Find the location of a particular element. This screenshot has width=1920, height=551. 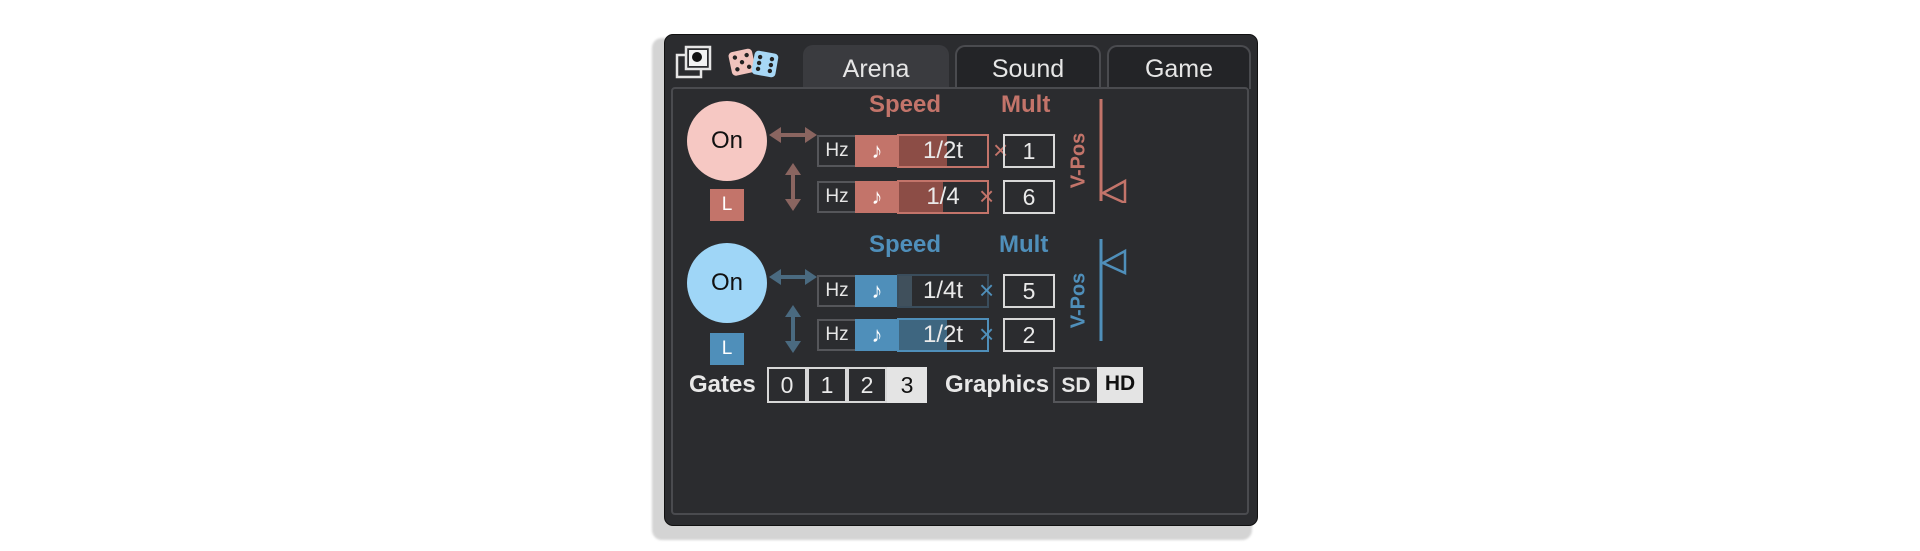

player1-row2-rate-value: 1/4 is located at coordinates (943, 196).